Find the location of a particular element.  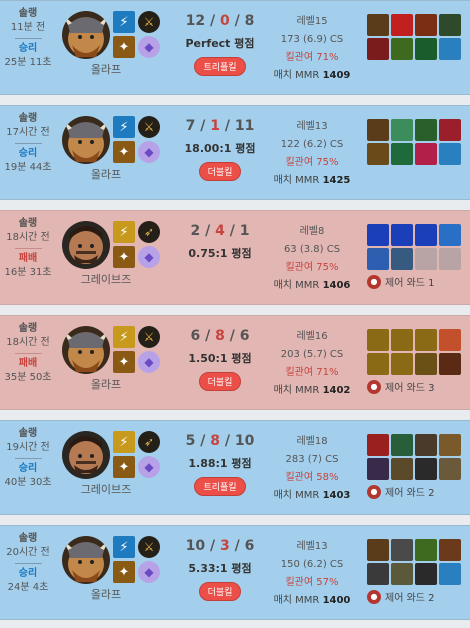

item-grid is located at coordinates (414, 562).